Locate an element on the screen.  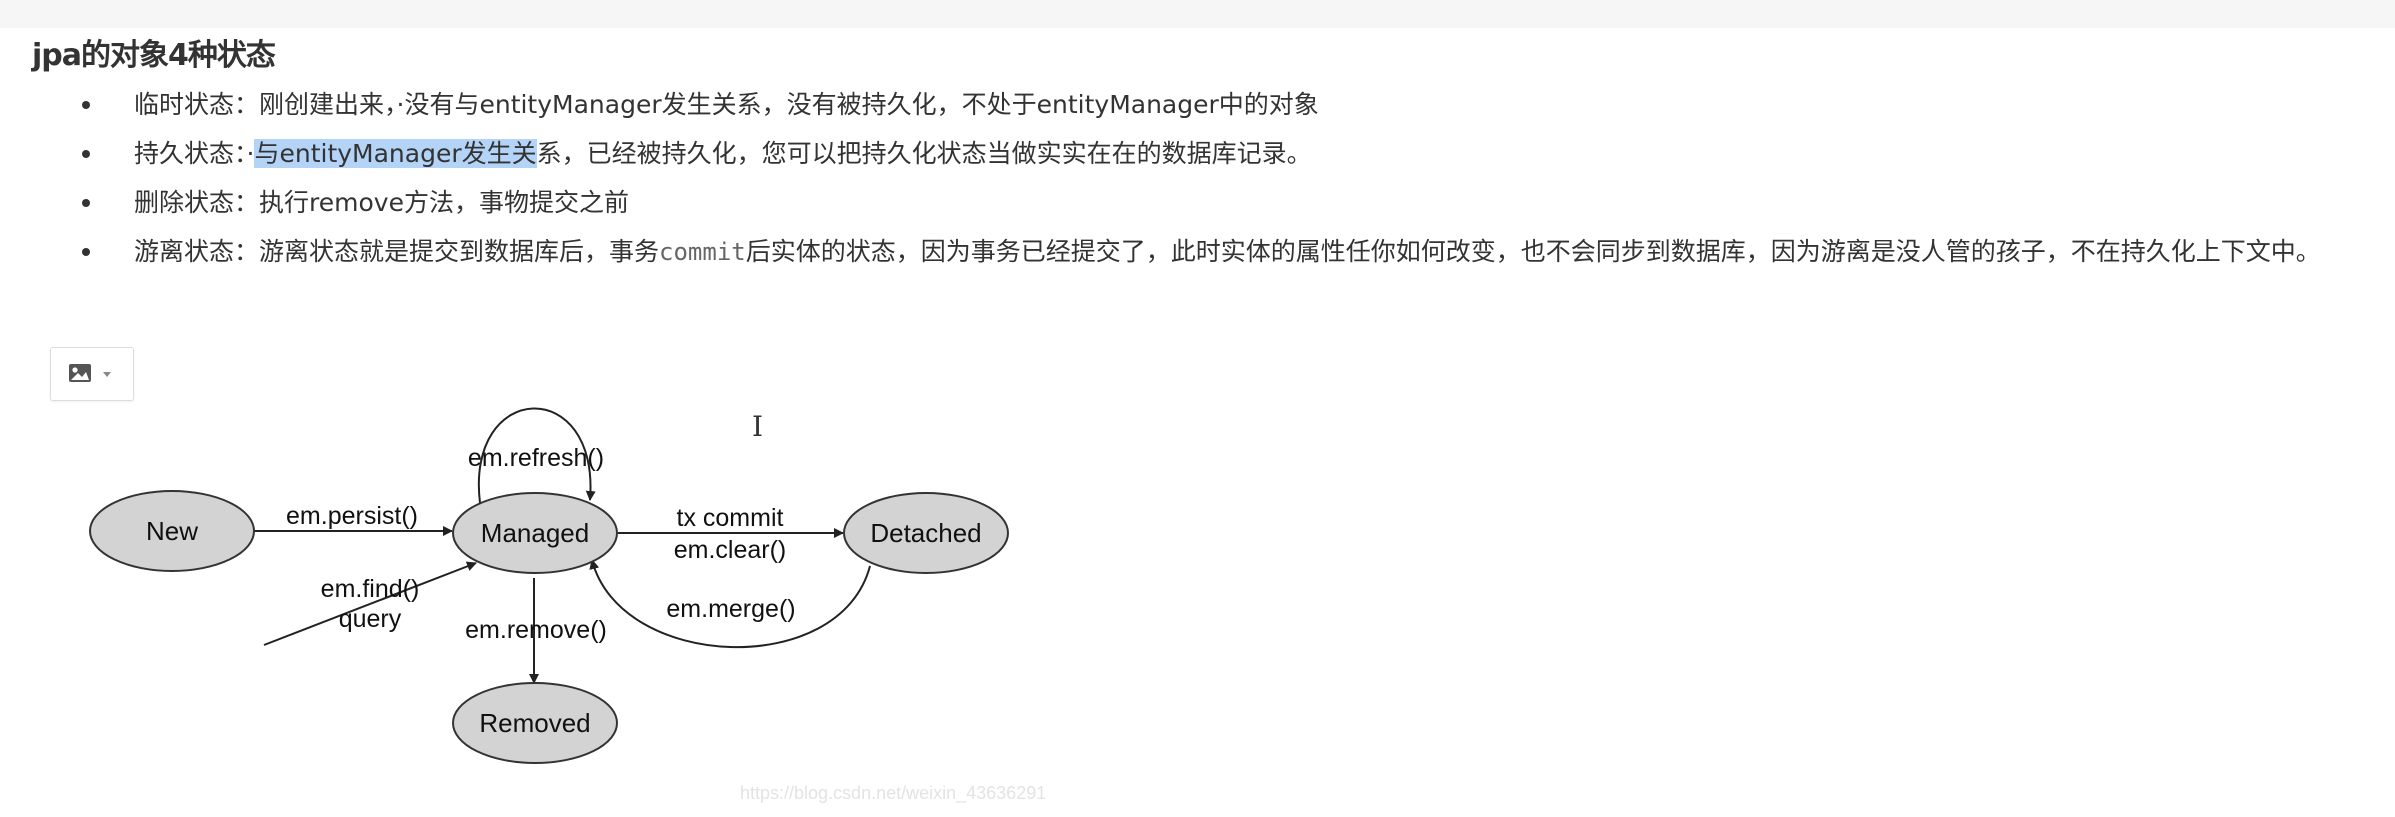
state-node-new: New is located at coordinates (172, 531).